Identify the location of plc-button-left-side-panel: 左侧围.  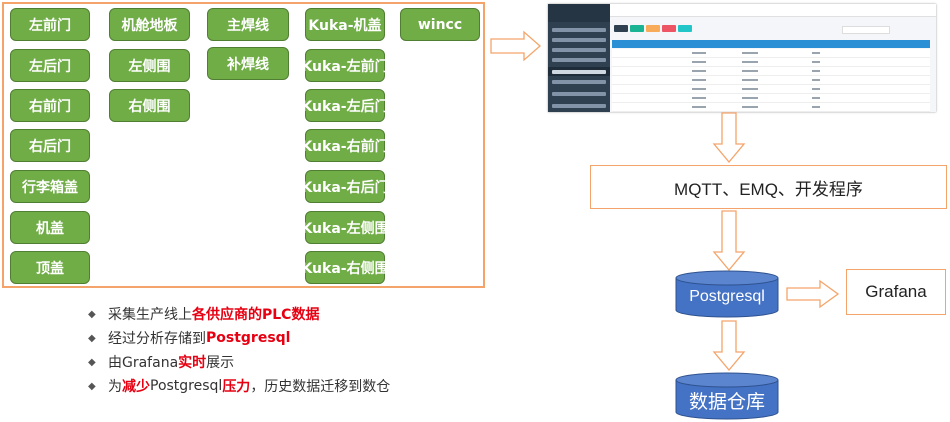
(149, 65).